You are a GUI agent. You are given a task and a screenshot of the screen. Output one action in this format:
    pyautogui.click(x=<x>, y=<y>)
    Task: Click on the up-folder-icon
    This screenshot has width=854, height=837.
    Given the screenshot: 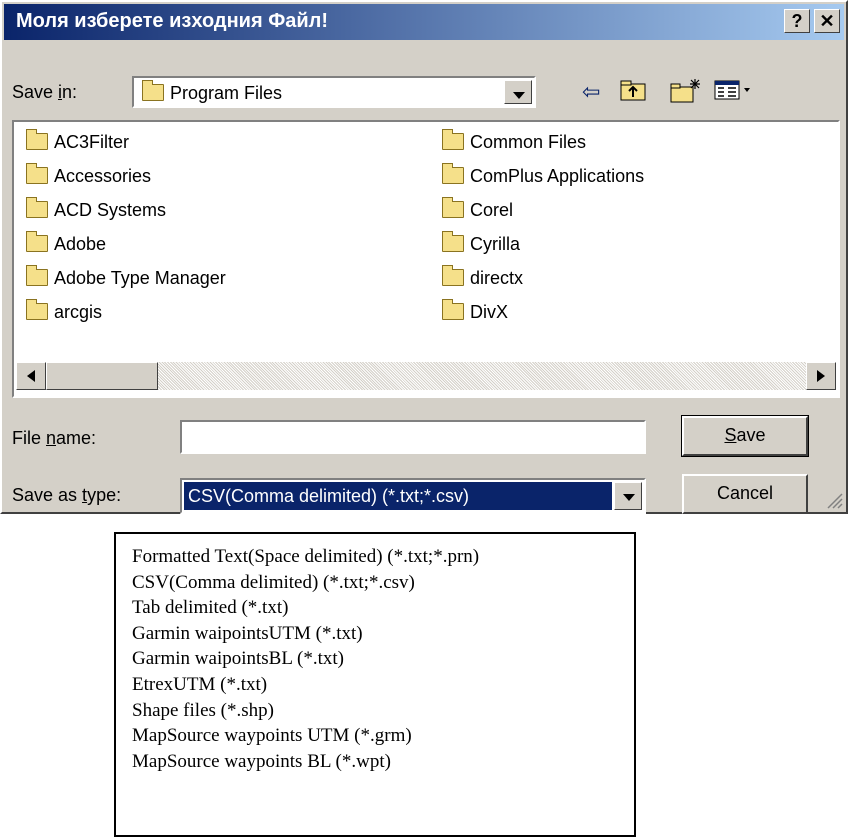 What is the action you would take?
    pyautogui.click(x=634, y=92)
    